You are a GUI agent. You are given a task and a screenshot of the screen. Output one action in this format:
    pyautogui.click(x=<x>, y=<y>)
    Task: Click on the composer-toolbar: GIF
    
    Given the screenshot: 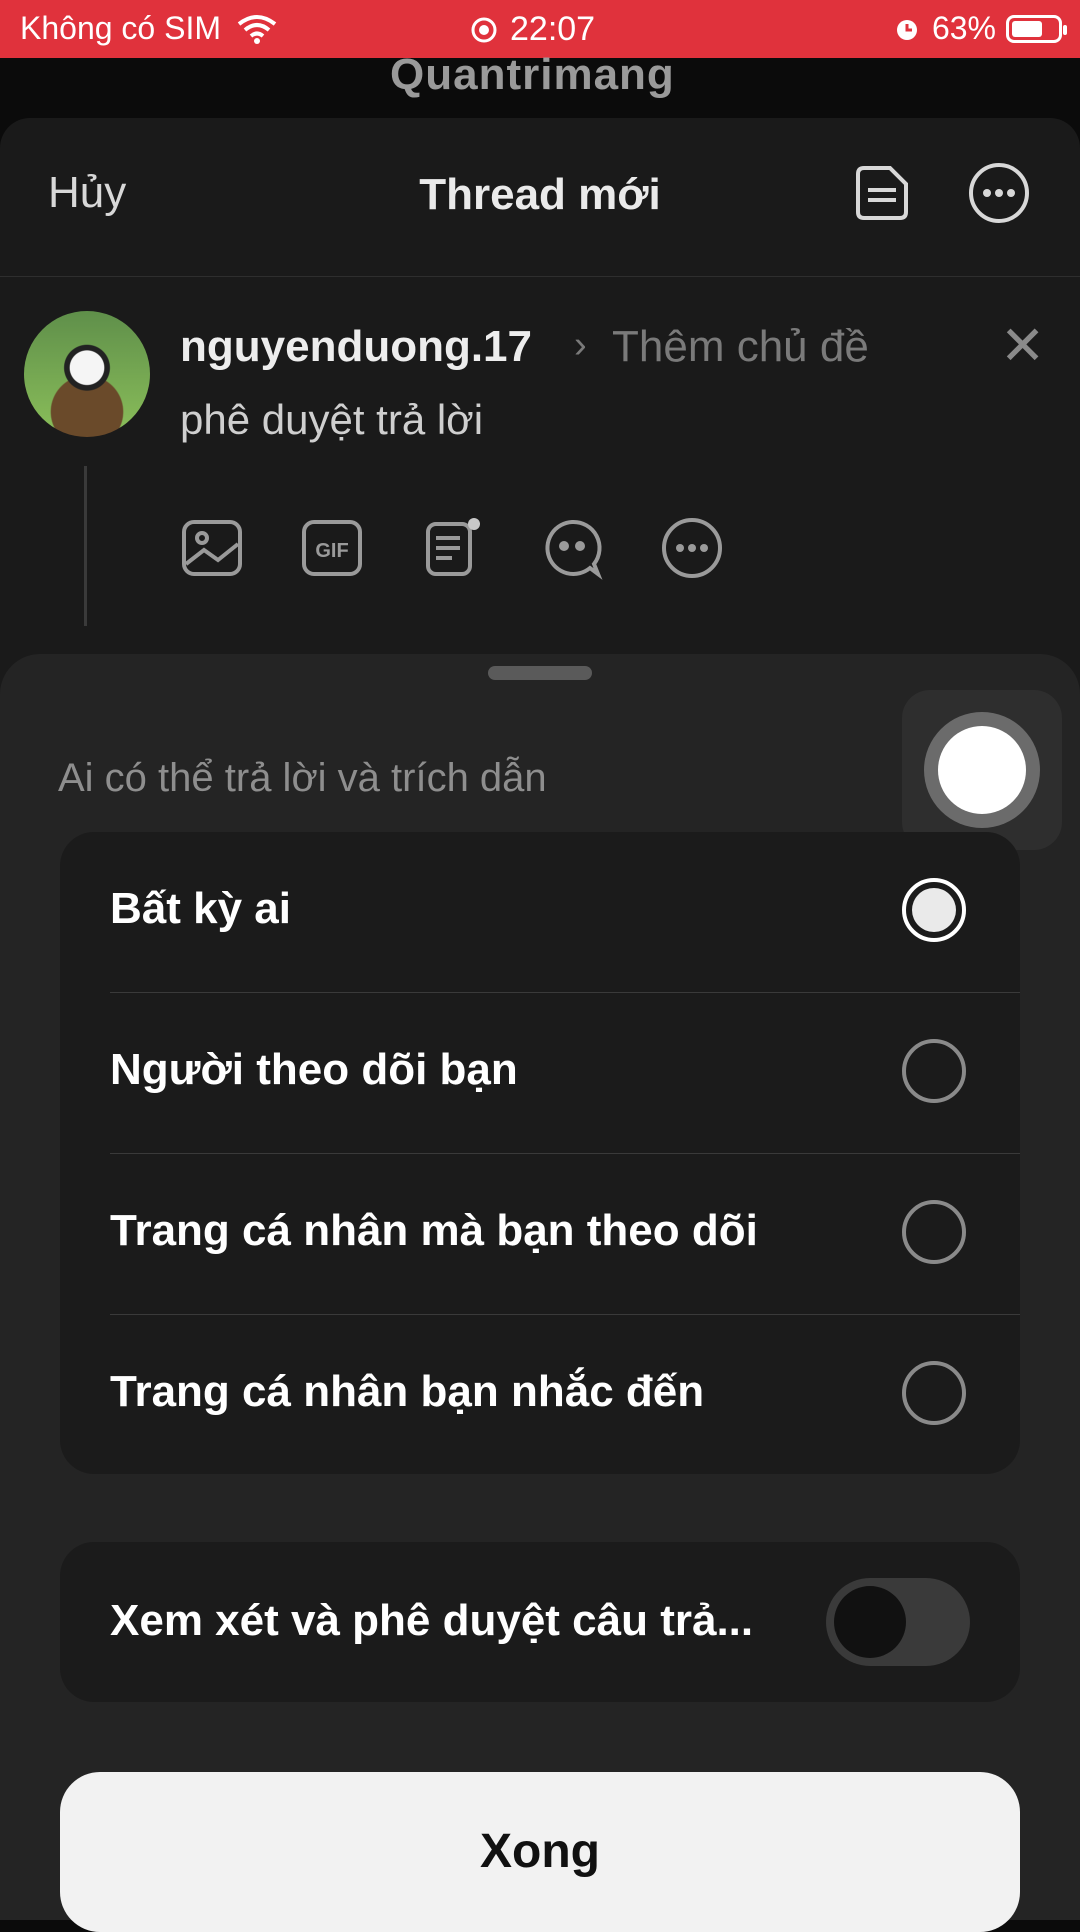 What is the action you would take?
    pyautogui.click(x=452, y=548)
    